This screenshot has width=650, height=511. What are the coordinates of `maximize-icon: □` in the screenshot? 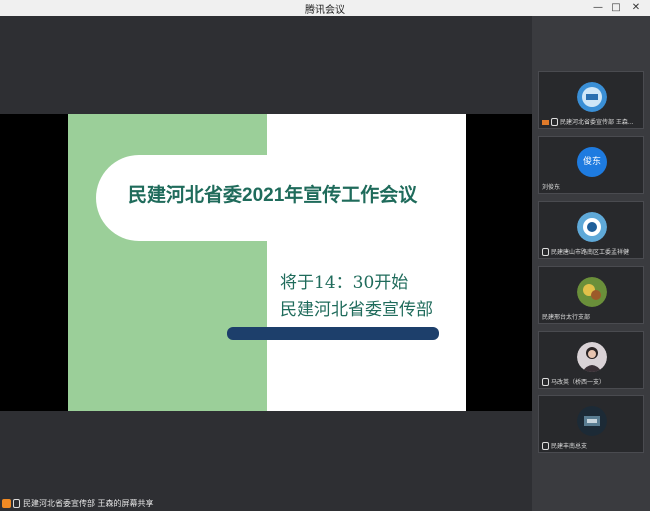 It's located at (616, 8).